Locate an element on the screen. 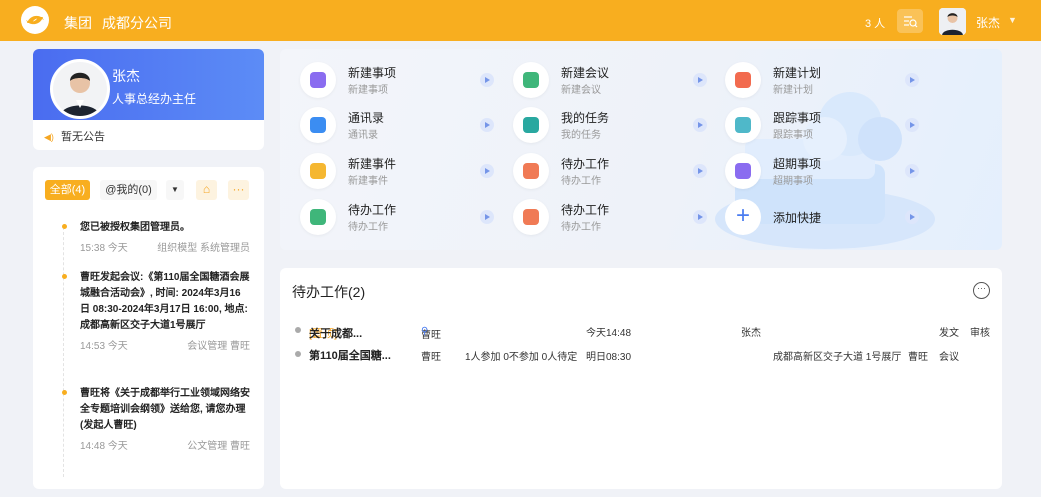 Image resolution: width=1041 pixels, height=497 pixels. feed-more-button: ··· is located at coordinates (238, 190).